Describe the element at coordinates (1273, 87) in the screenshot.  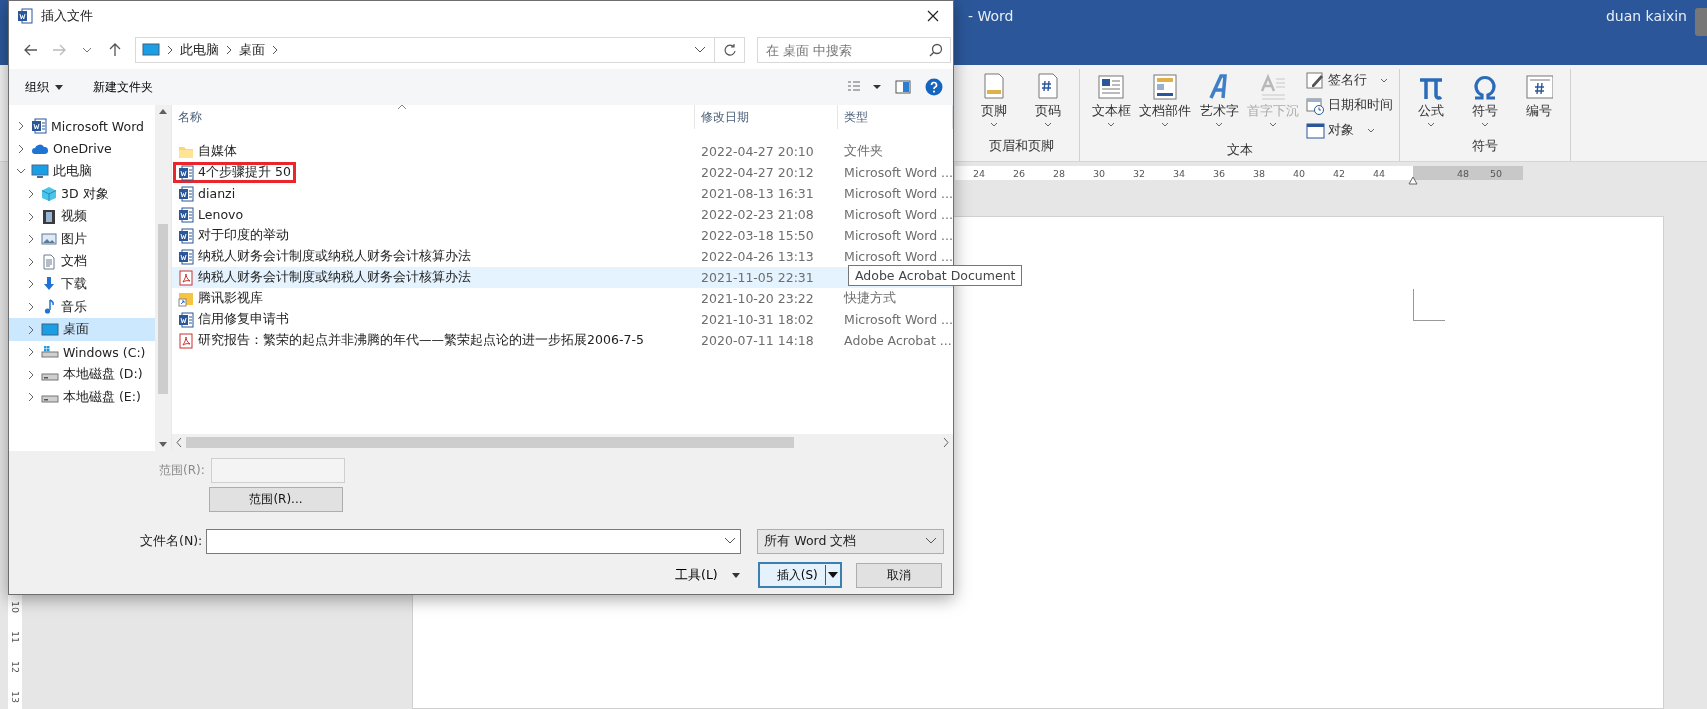
I see `drop-cap-icon` at that location.